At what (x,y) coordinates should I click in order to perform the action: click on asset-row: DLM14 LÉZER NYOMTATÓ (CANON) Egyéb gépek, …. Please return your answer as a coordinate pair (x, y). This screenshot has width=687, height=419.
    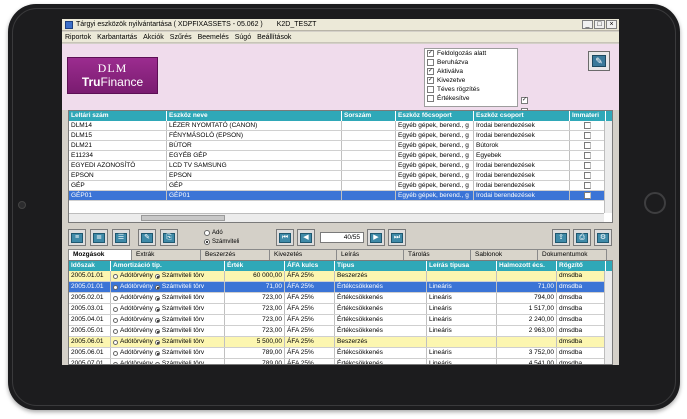
    Looking at the image, I should click on (340, 126).